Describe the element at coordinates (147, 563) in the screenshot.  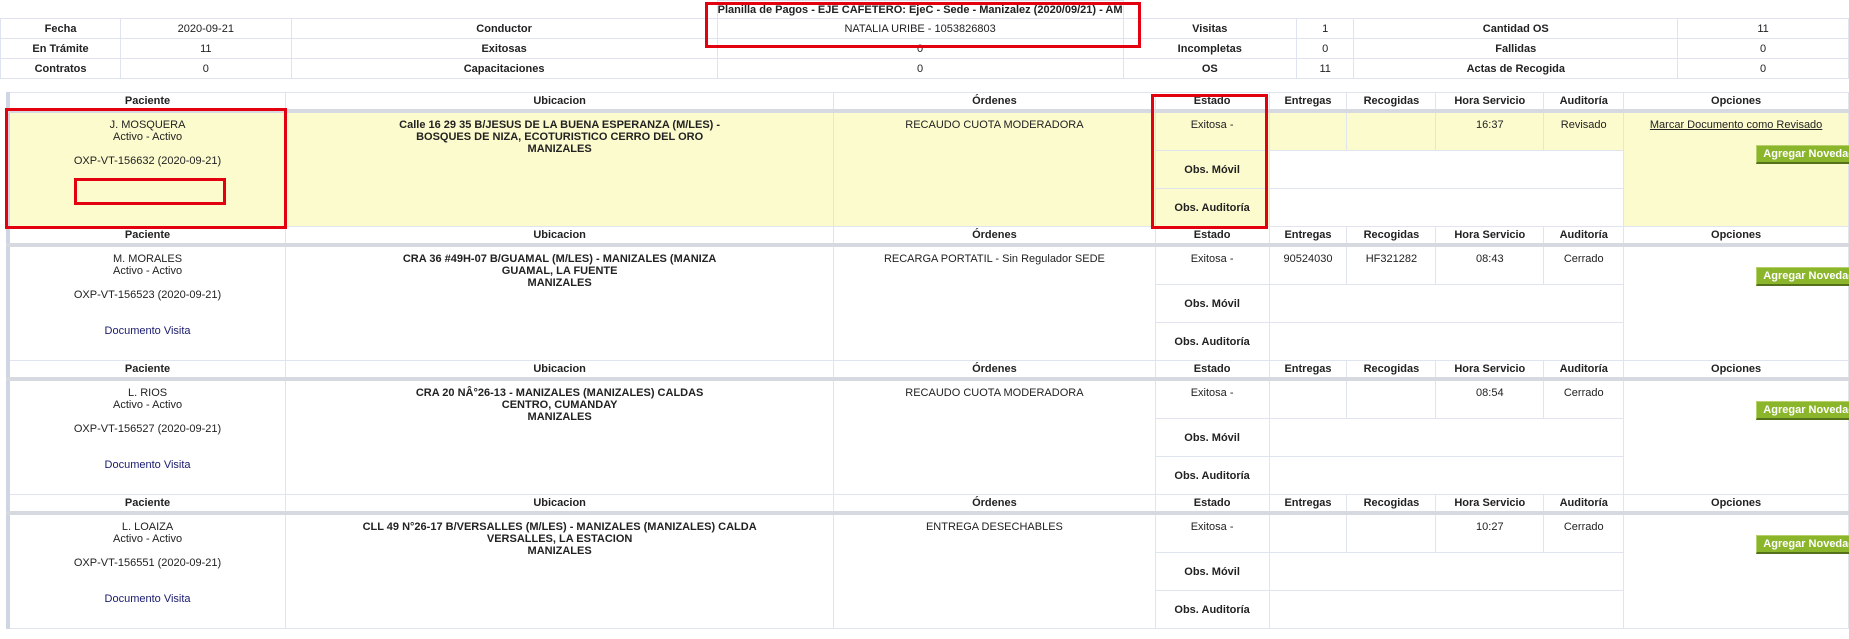
I see `visit-code: OXP-VT-156551 (2020-09-21)` at that location.